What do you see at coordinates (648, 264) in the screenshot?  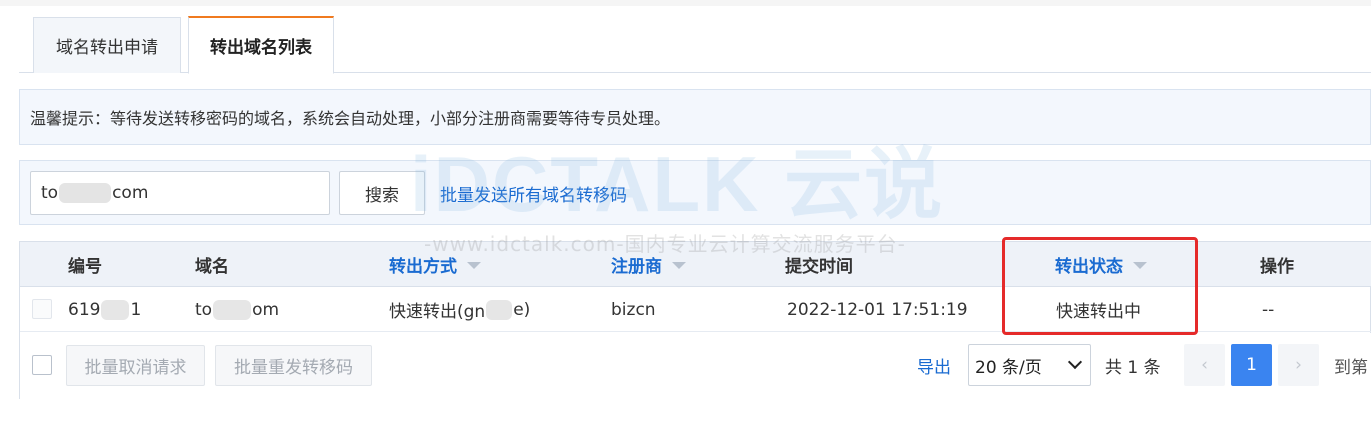 I see `column-header-registrar: 注册商` at bounding box center [648, 264].